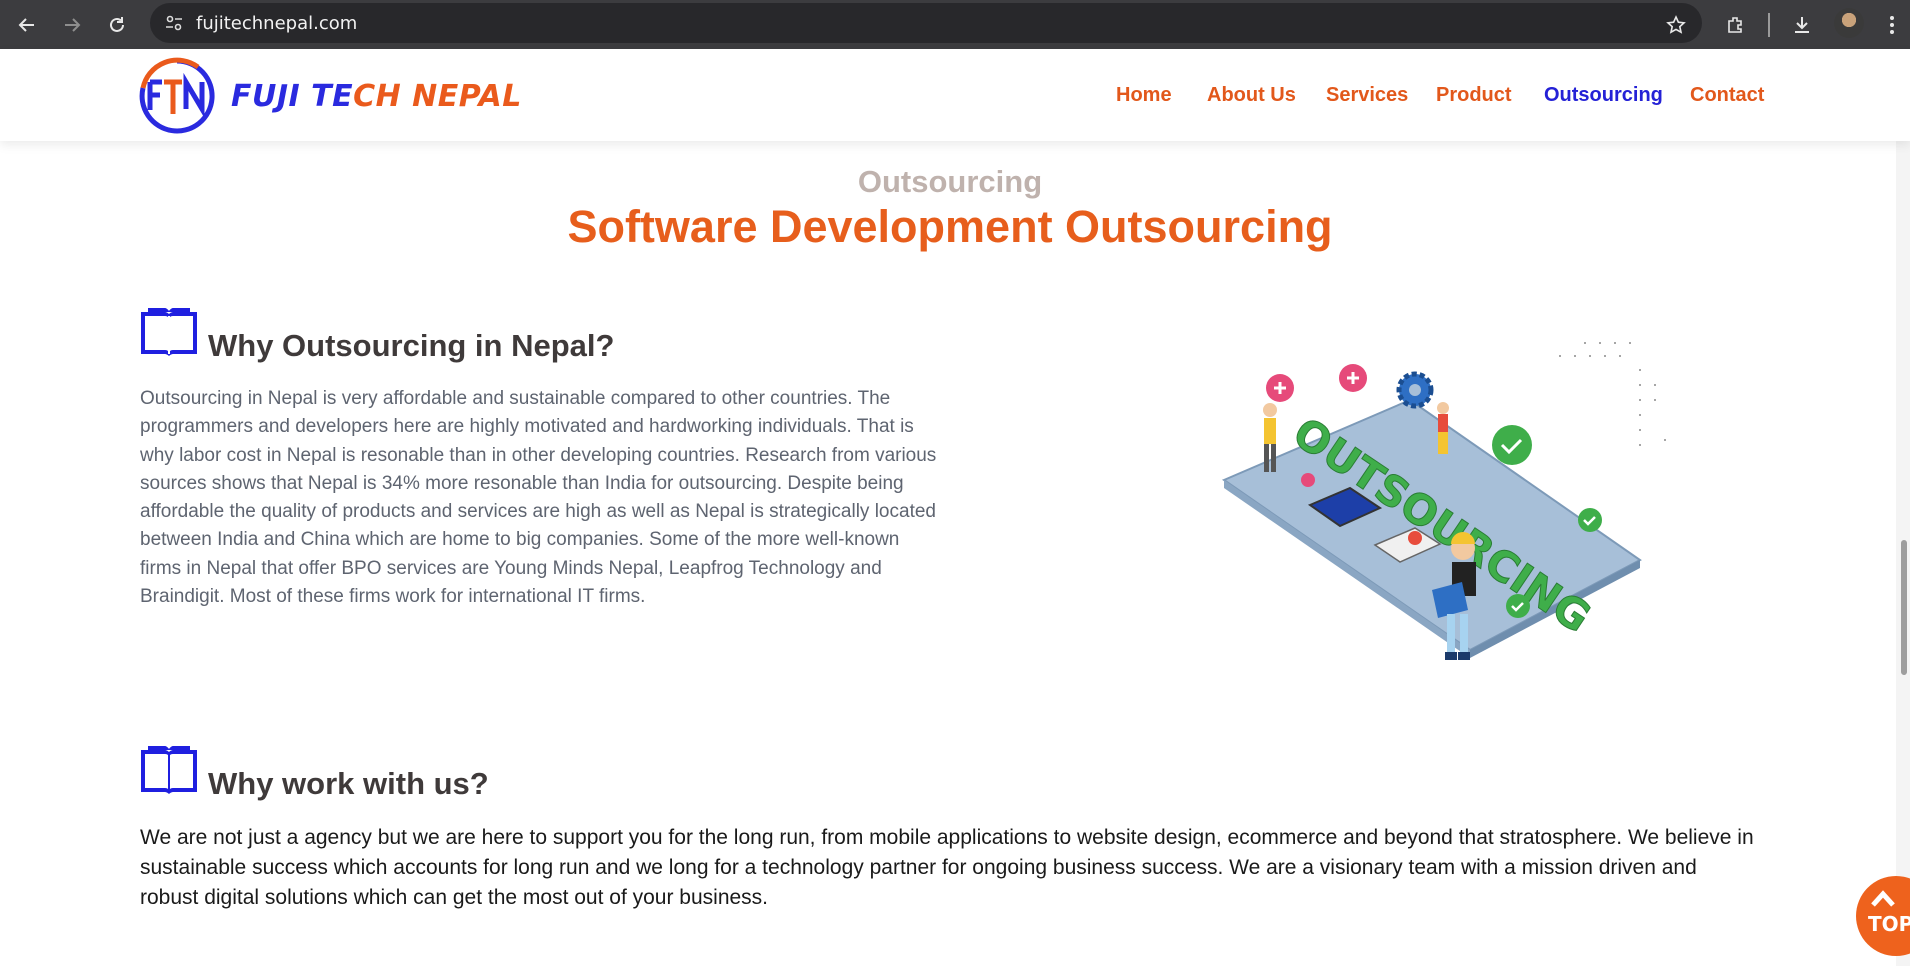 The image size is (1910, 966). Describe the element at coordinates (1727, 95) in the screenshot. I see `nav-contact: Contact` at that location.